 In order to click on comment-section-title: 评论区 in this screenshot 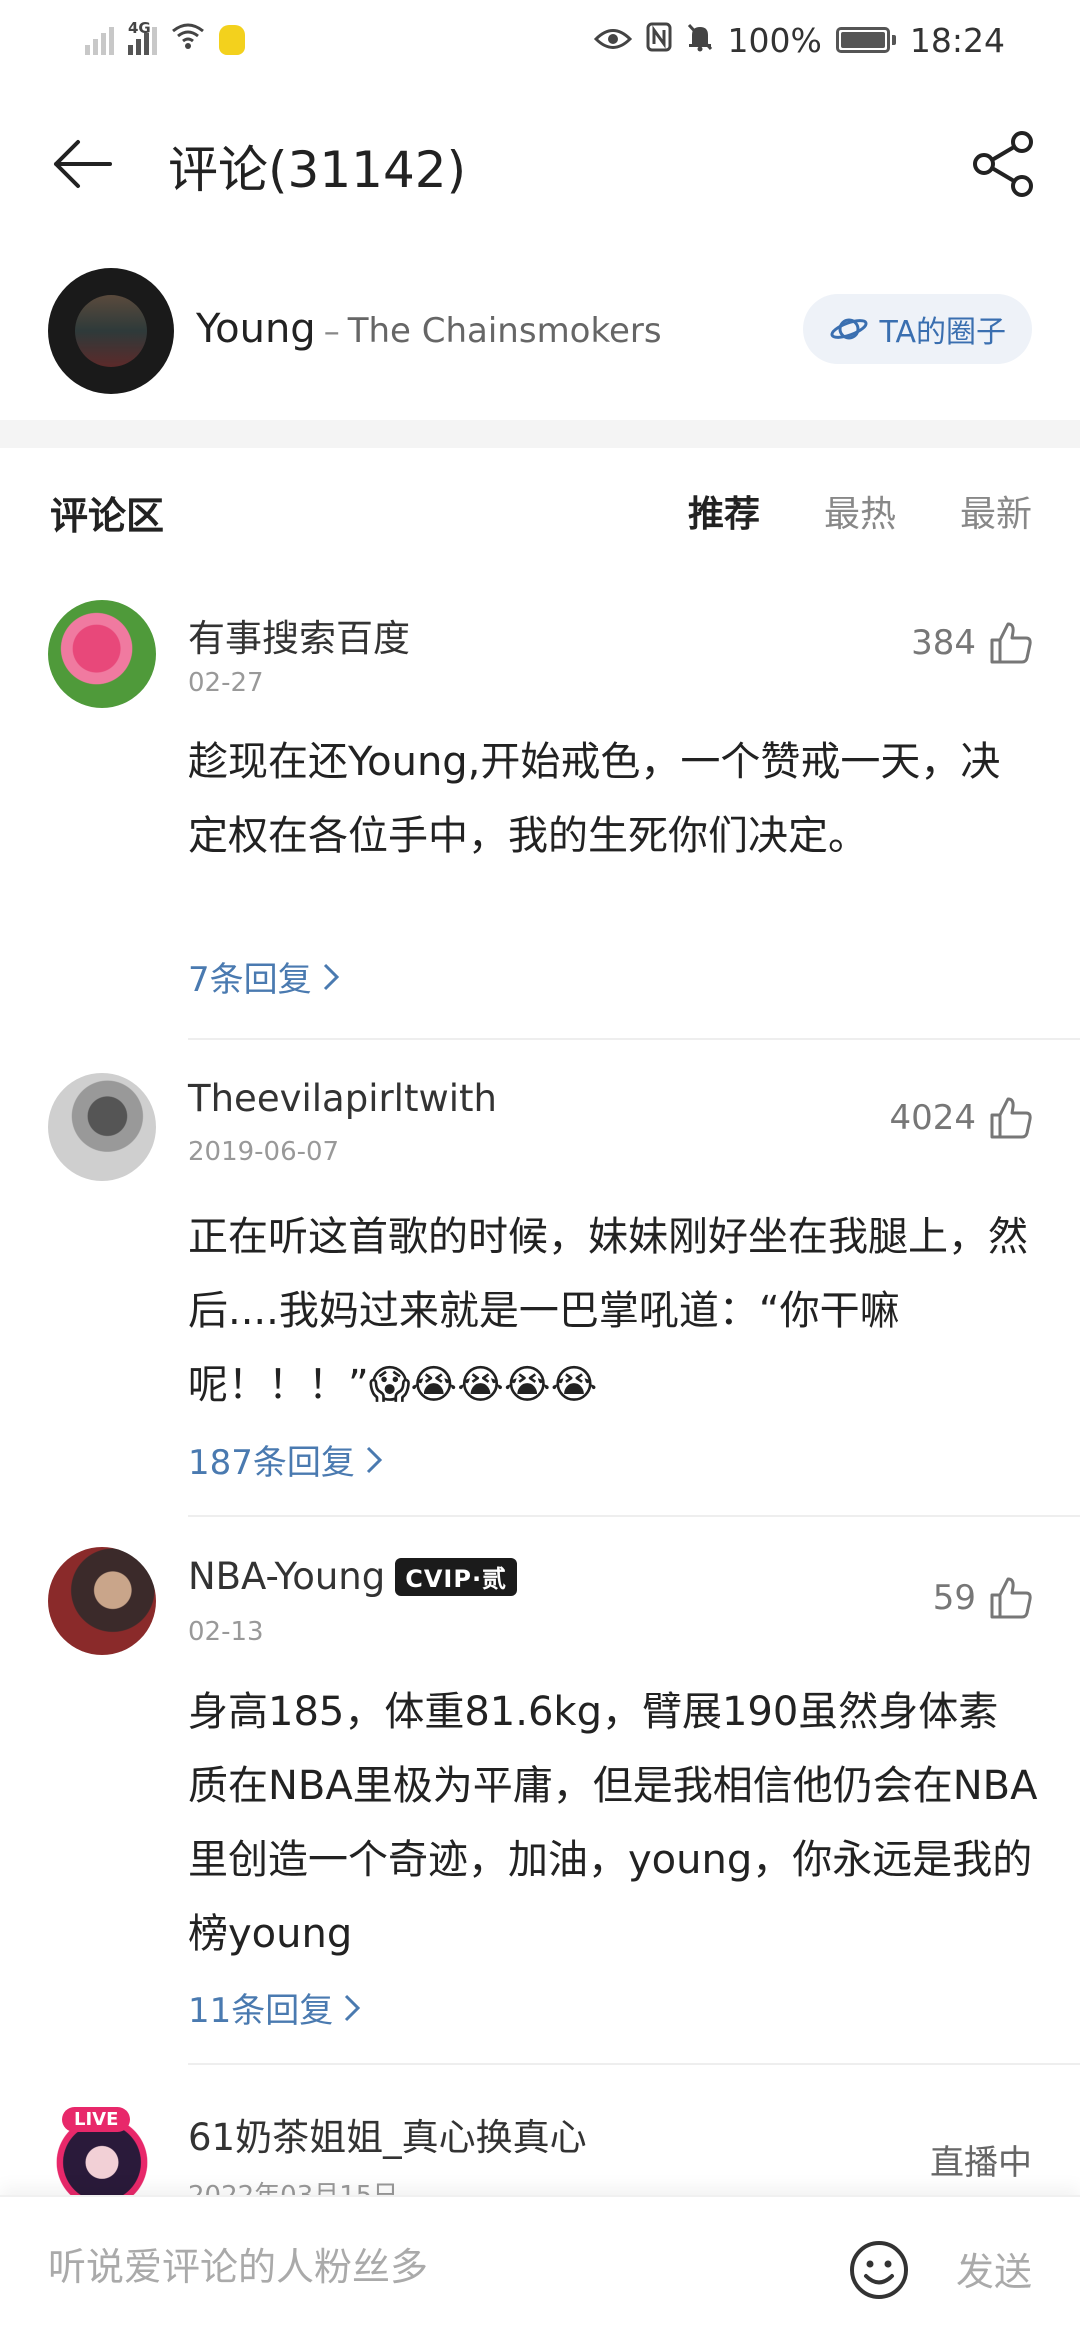, I will do `click(107, 516)`.